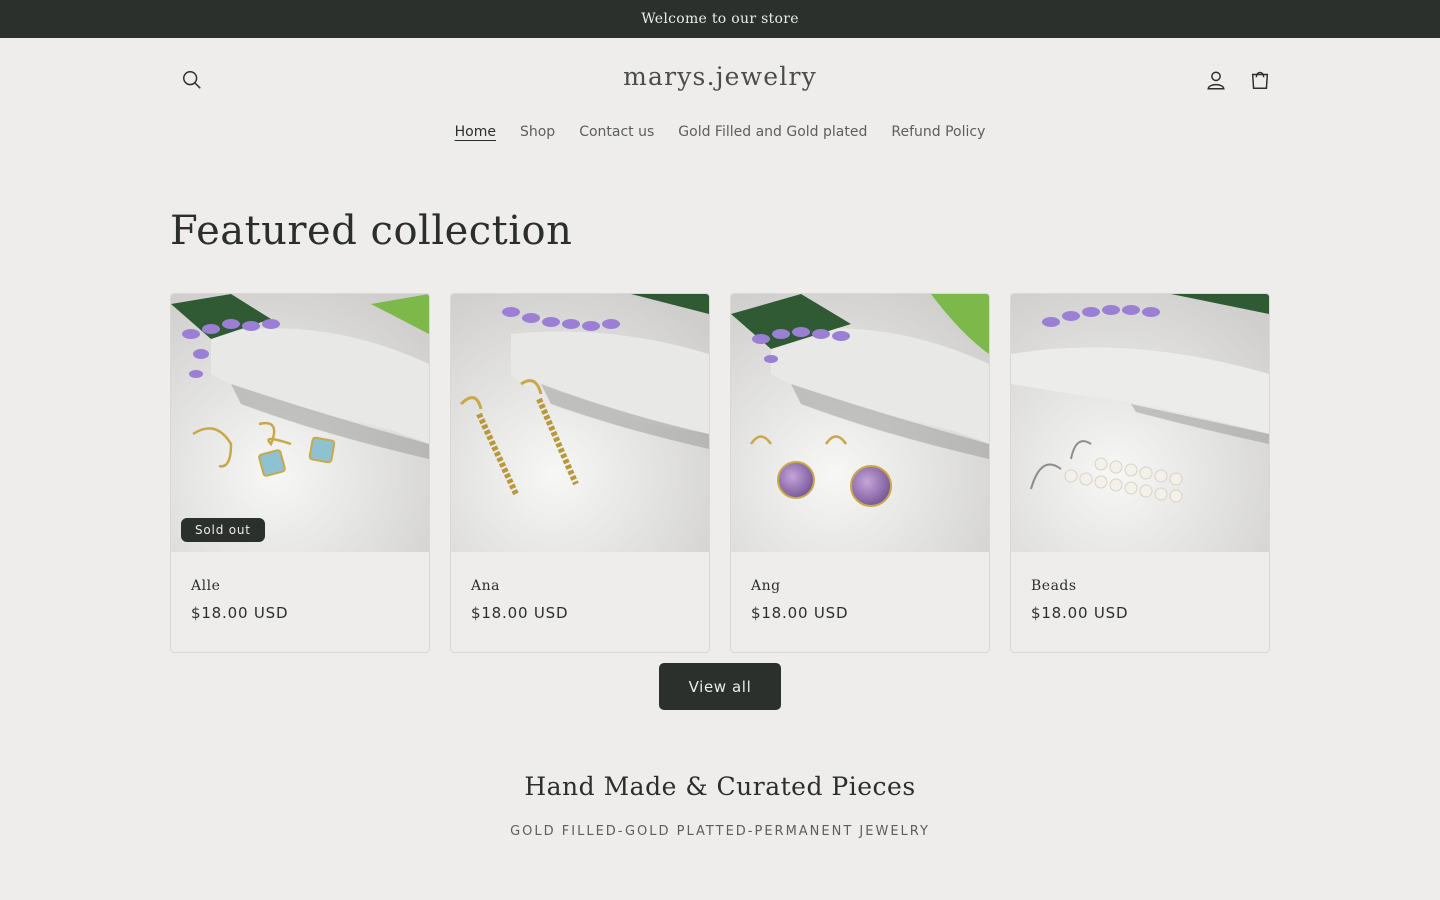 The image size is (1440, 900). Describe the element at coordinates (537, 132) in the screenshot. I see `nav-item-shop: Shop` at that location.